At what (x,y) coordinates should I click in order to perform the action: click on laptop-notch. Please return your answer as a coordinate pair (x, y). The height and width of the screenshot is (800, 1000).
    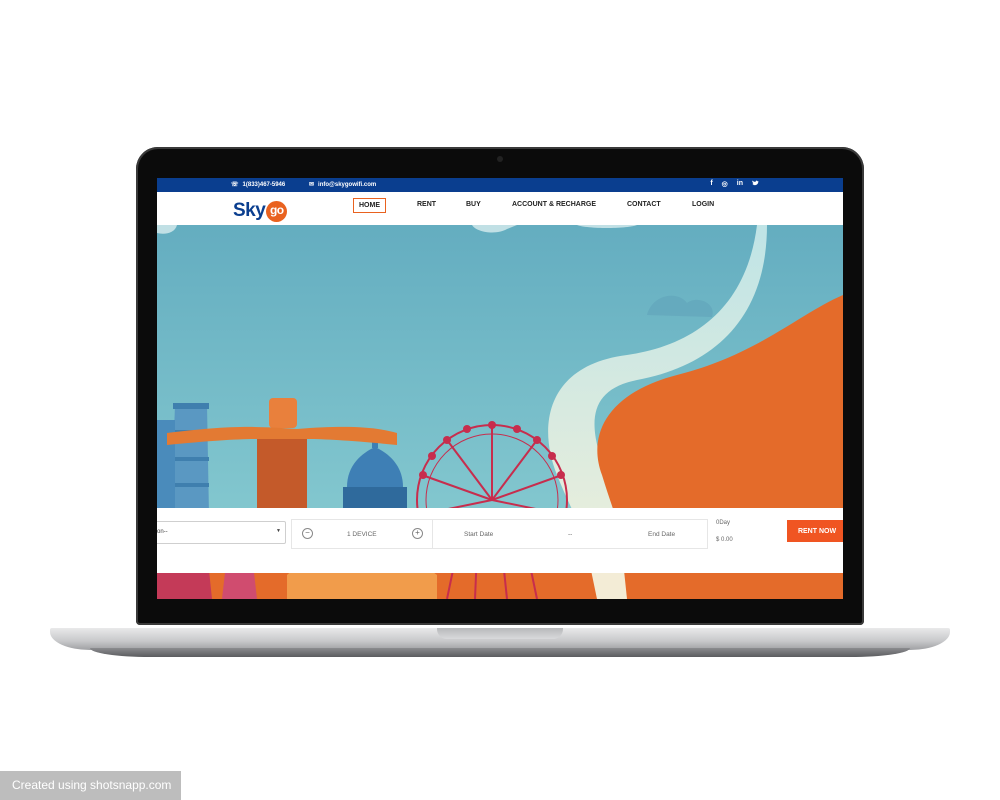
    Looking at the image, I should click on (500, 633).